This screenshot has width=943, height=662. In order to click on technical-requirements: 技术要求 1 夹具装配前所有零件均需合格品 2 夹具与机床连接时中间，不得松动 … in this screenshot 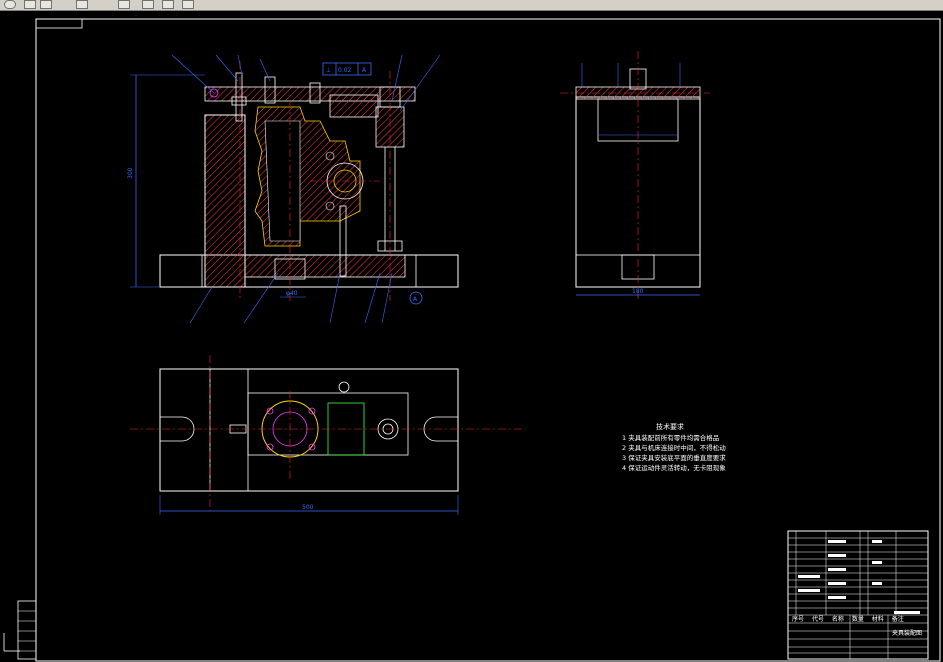, I will do `click(674, 447)`.